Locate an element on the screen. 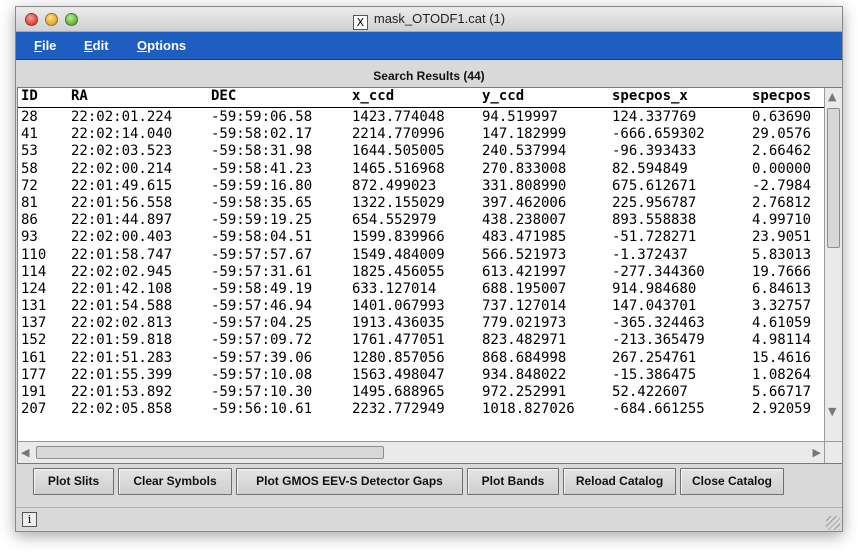  cell-y-ccd: 147.182999 is located at coordinates (524, 134).